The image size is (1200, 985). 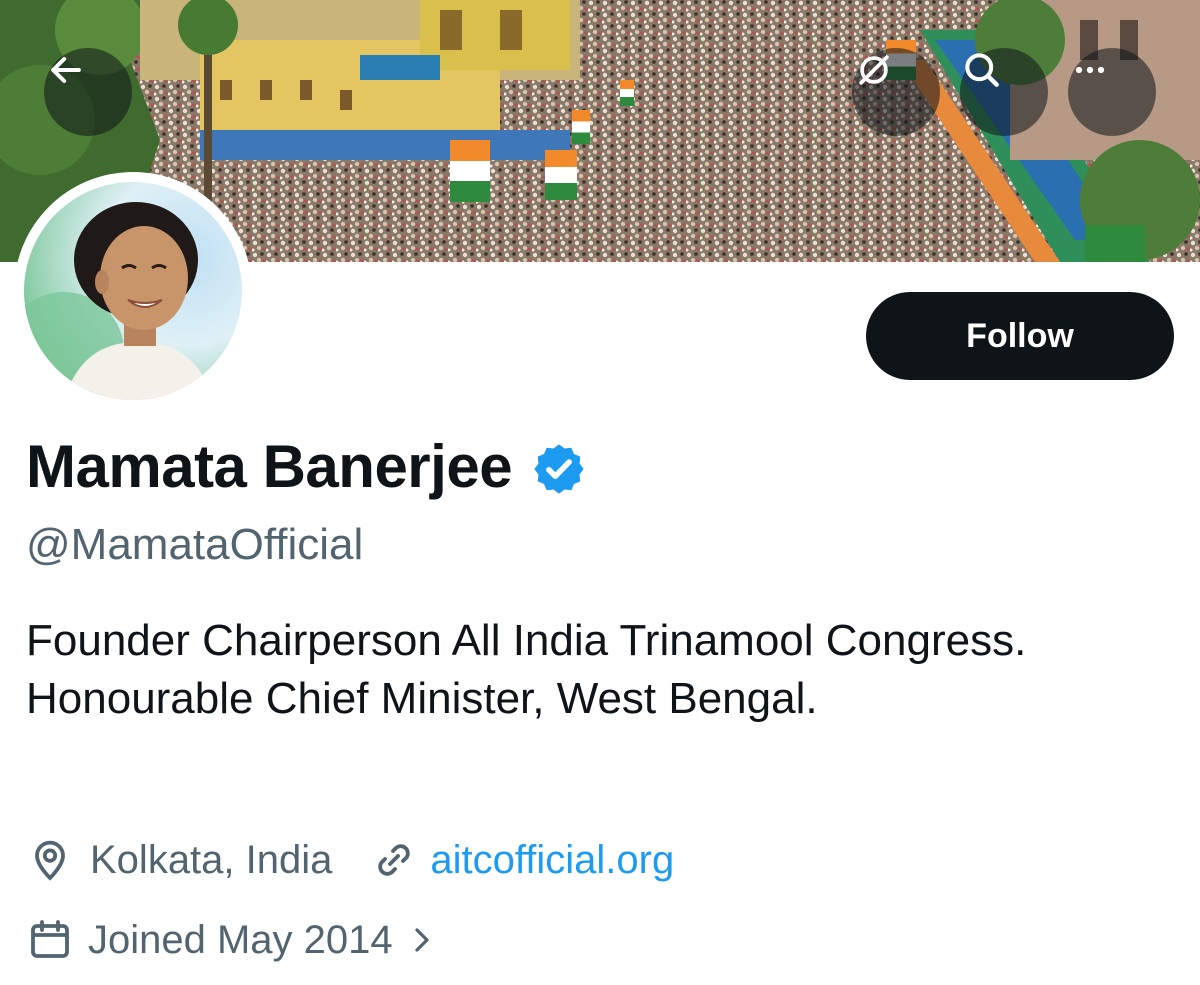 I want to click on arrow-left-icon, so click(x=66, y=70).